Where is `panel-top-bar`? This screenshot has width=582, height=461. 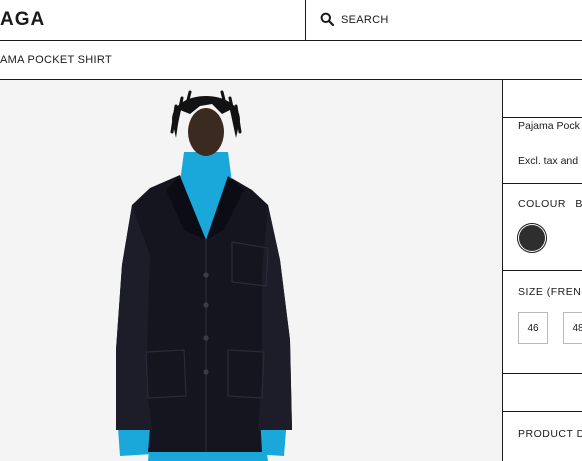 panel-top-bar is located at coordinates (542, 99).